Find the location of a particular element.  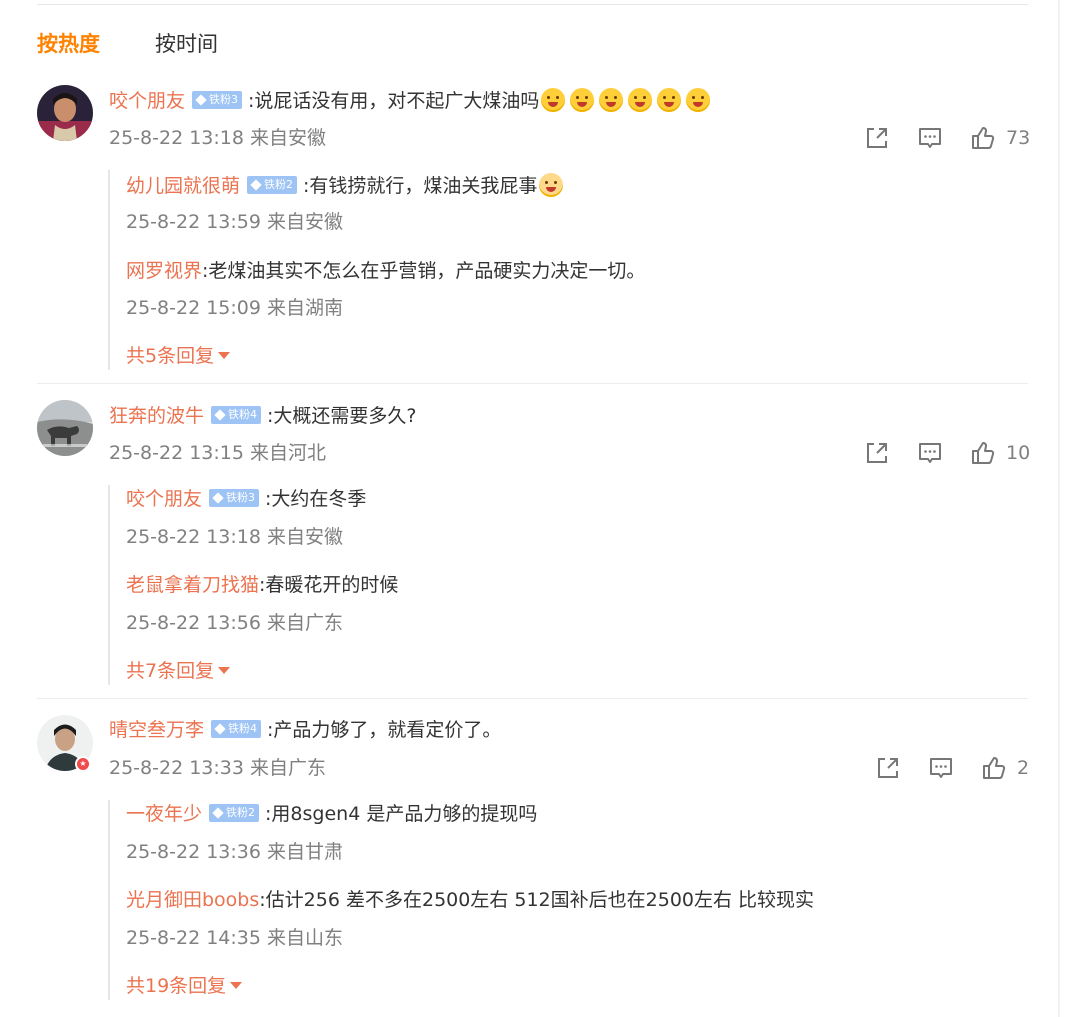

reply-content: 网罗视界:老煤油其实不怎么在乎营销，产品硬实力决定一切。 is located at coordinates (385, 271).